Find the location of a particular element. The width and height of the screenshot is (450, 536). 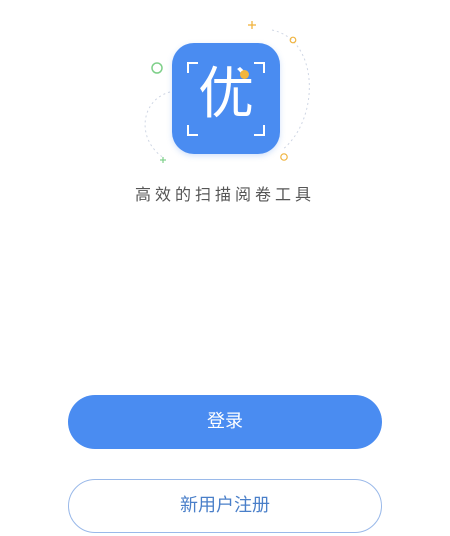

app-logo-icon: 优 is located at coordinates (226, 98).